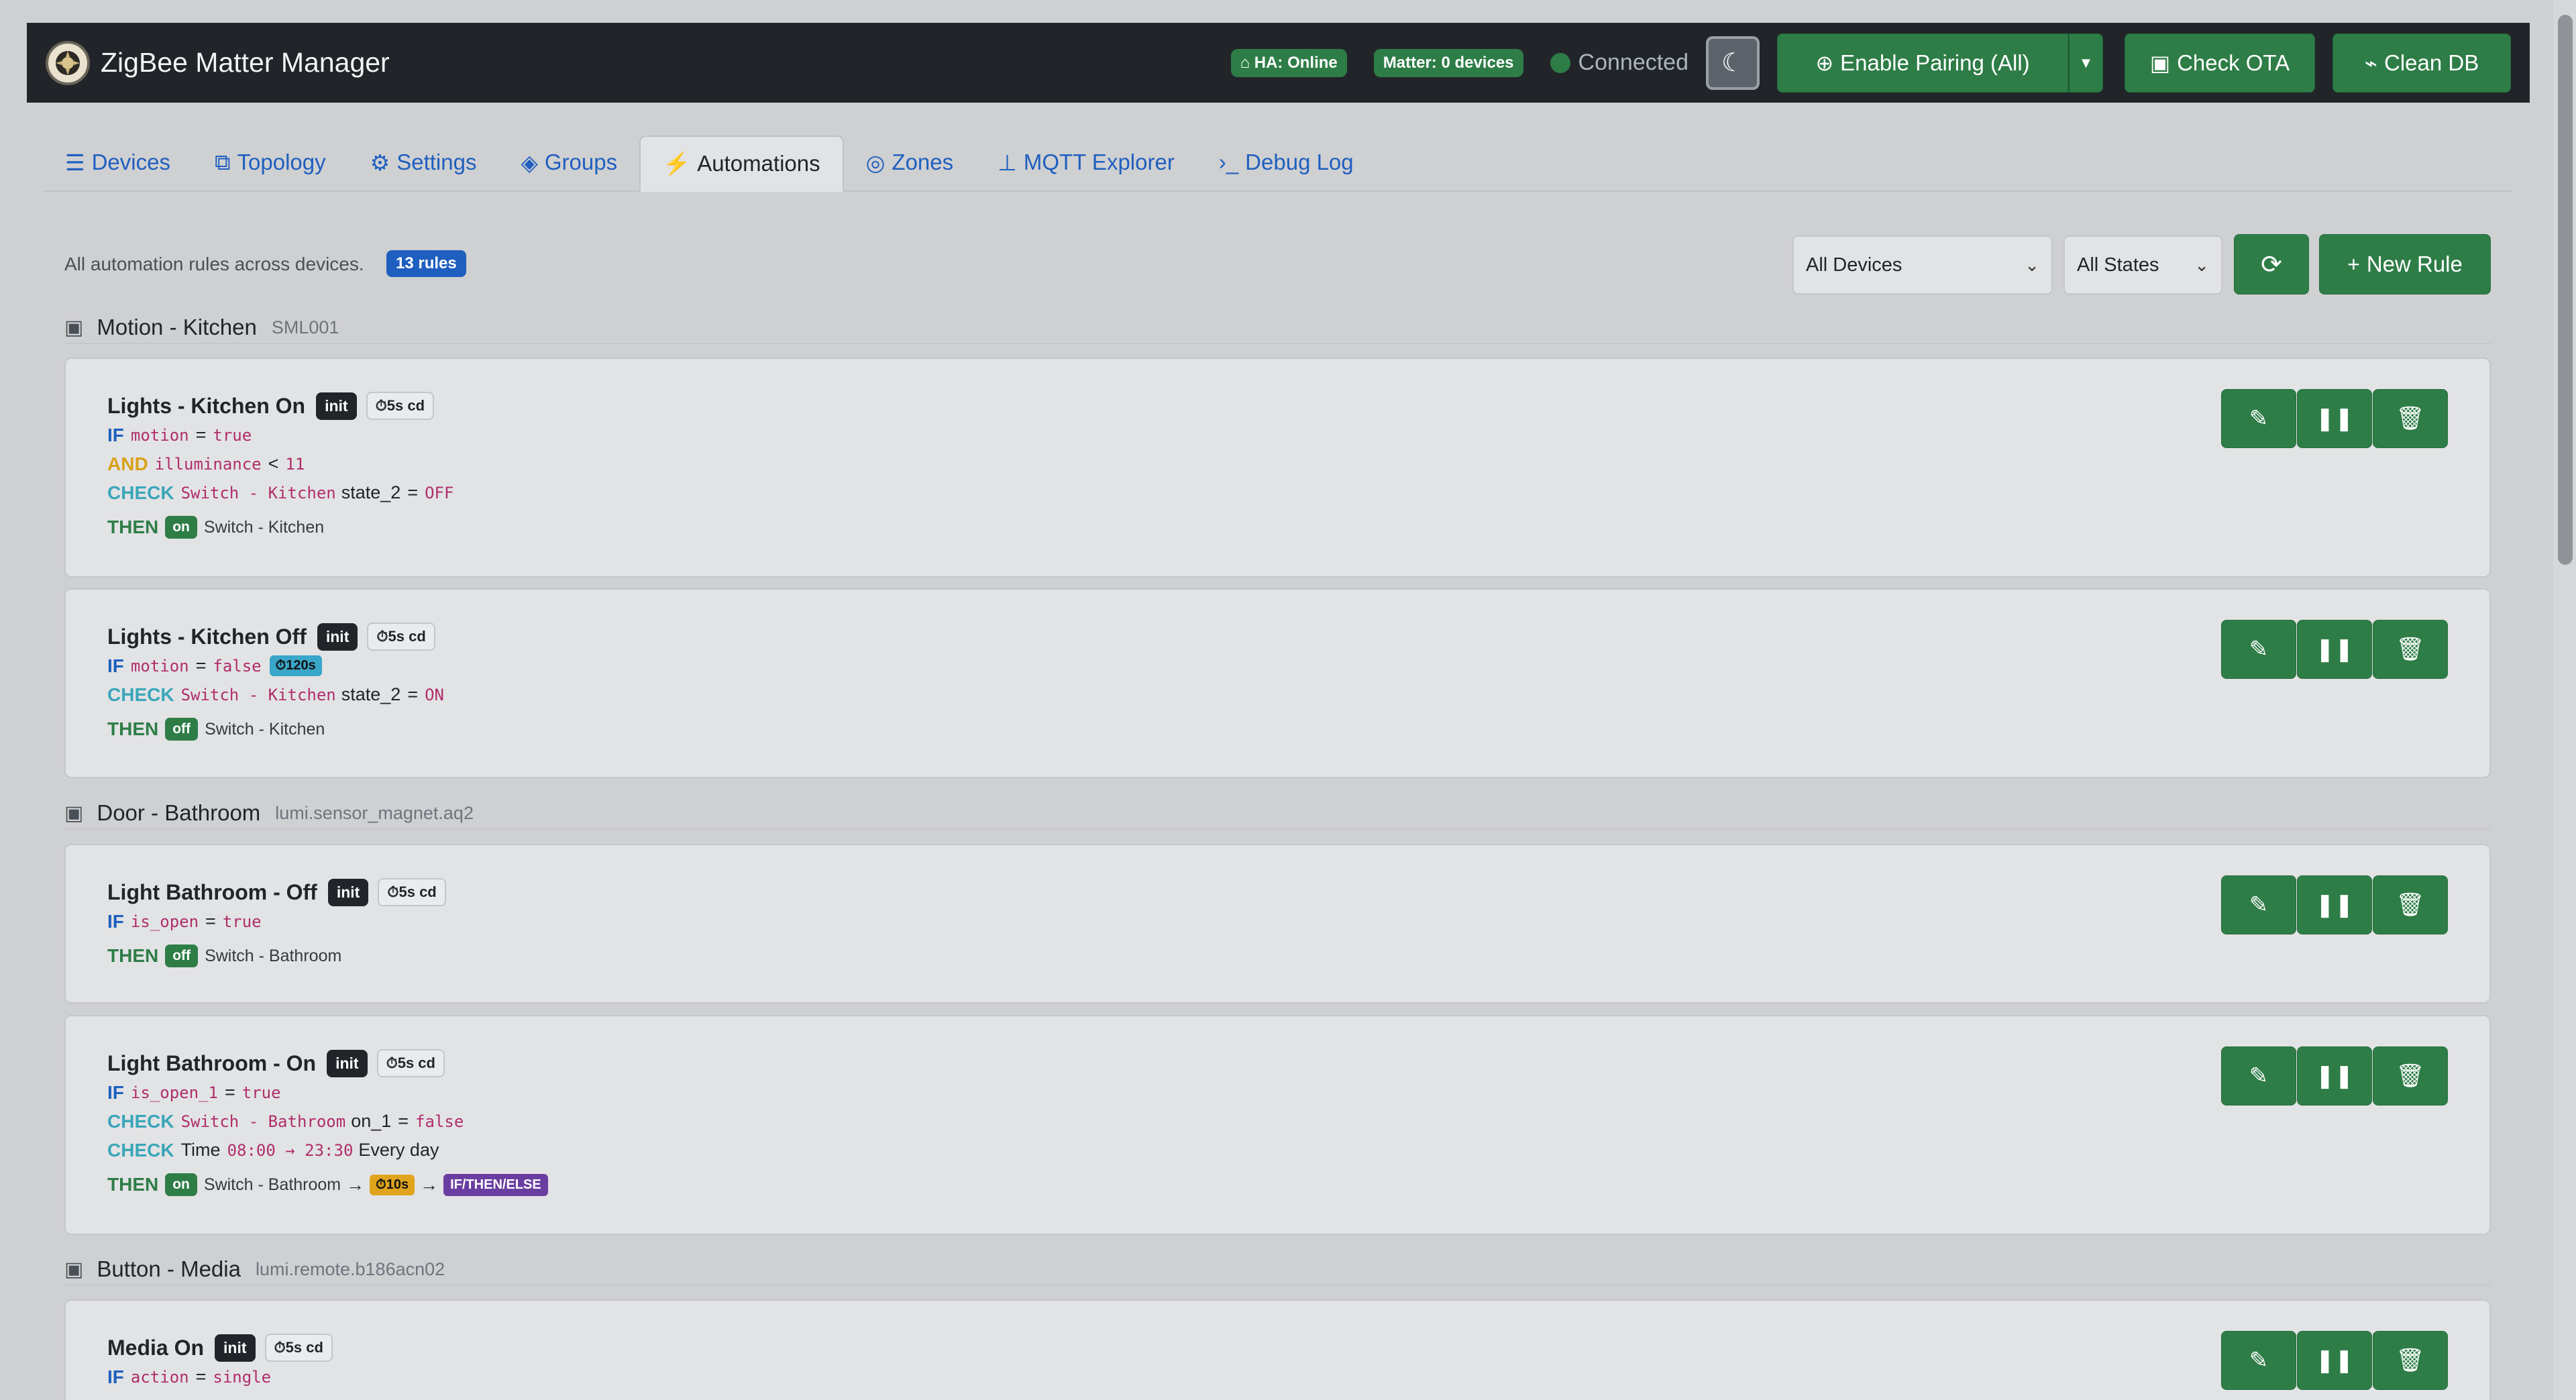 The height and width of the screenshot is (1400, 2576). I want to click on check-device: Switch - Kitchen, so click(258, 694).